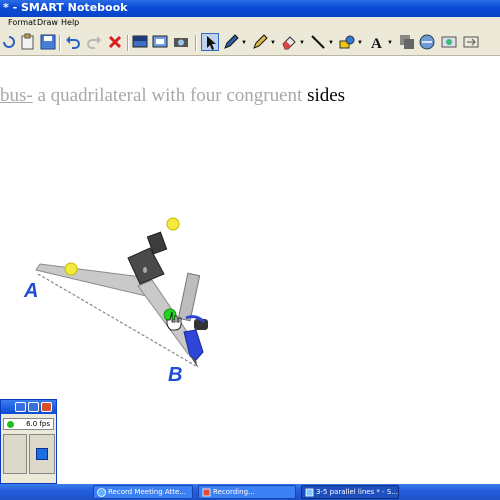  I want to click on recorder-icon, so click(206, 492).